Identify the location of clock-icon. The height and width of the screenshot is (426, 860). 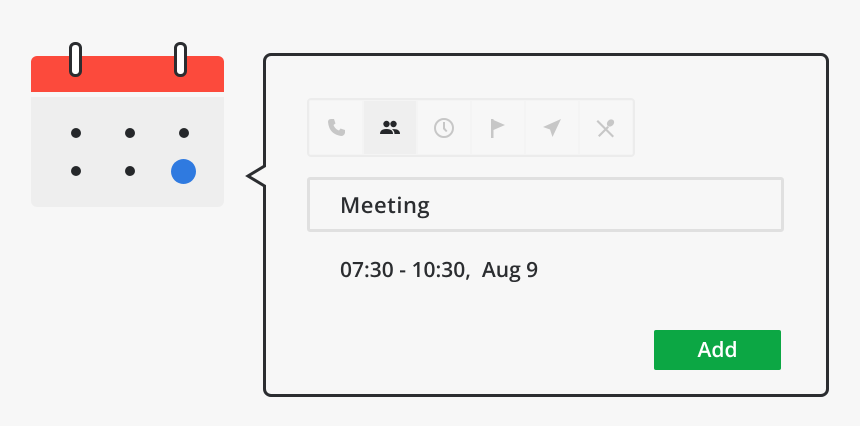
(444, 128).